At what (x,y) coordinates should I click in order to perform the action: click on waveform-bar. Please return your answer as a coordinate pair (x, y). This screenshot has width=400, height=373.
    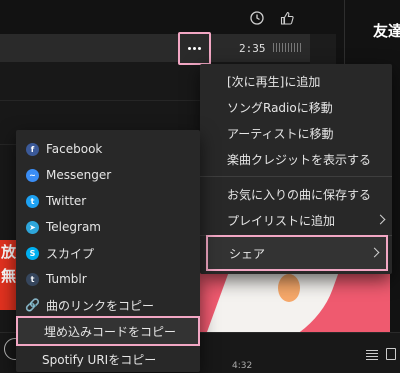
    Looking at the image, I should click on (287, 47).